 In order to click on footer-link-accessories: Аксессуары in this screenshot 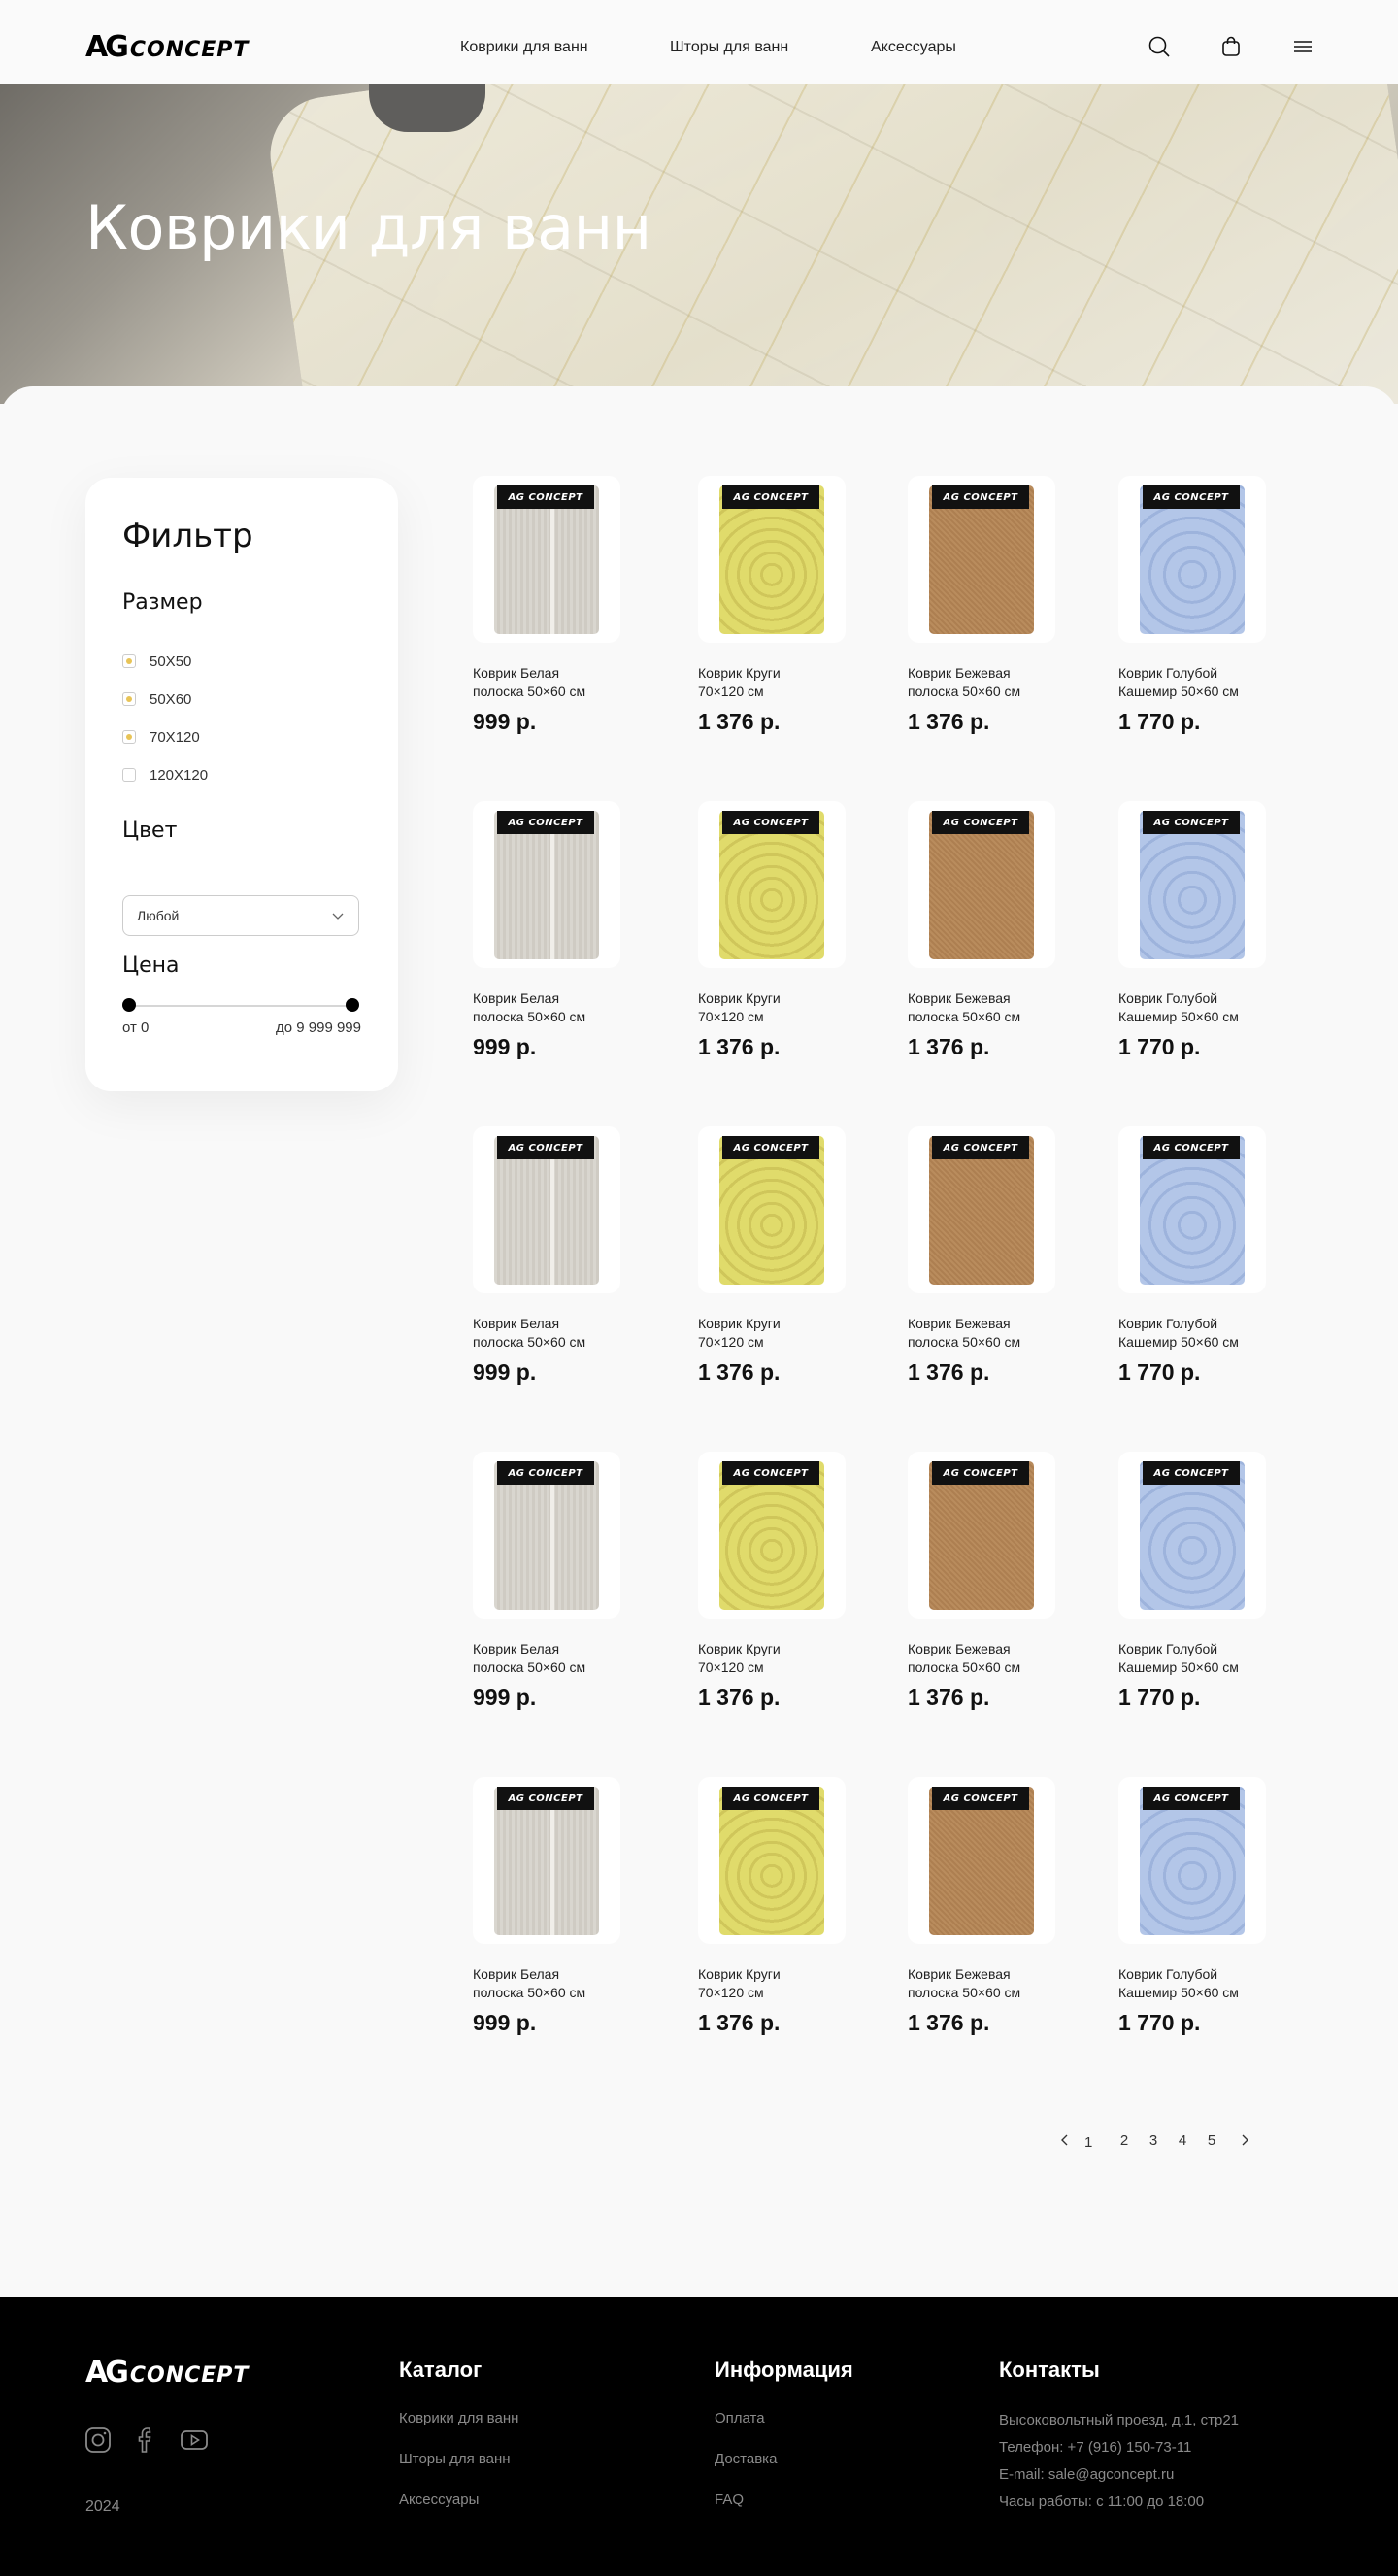, I will do `click(439, 2500)`.